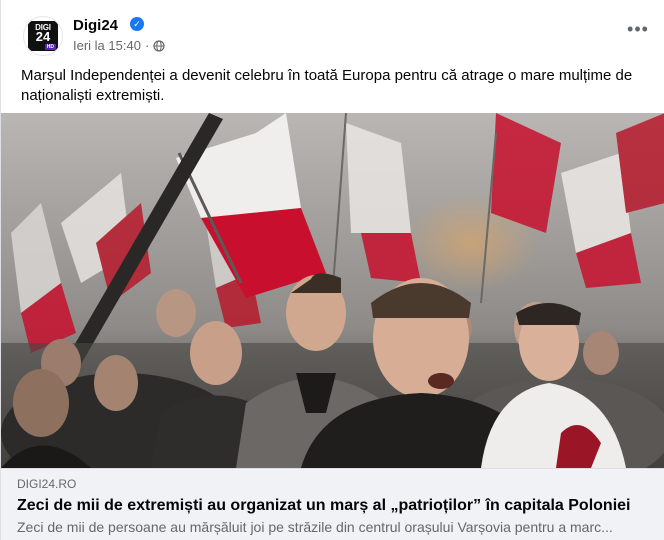 This screenshot has height=540, width=664. What do you see at coordinates (335, 33) in the screenshot?
I see `post-header: DIGI 24 HD Digi24 ✓ Ieri la 15:40 · •••` at bounding box center [335, 33].